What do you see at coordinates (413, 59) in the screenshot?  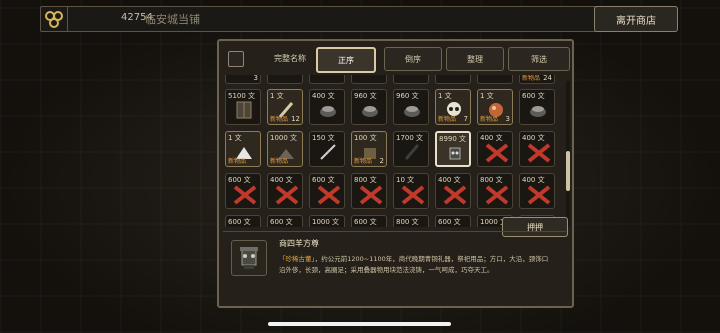 I see `sort-desc-button: 倒序` at bounding box center [413, 59].